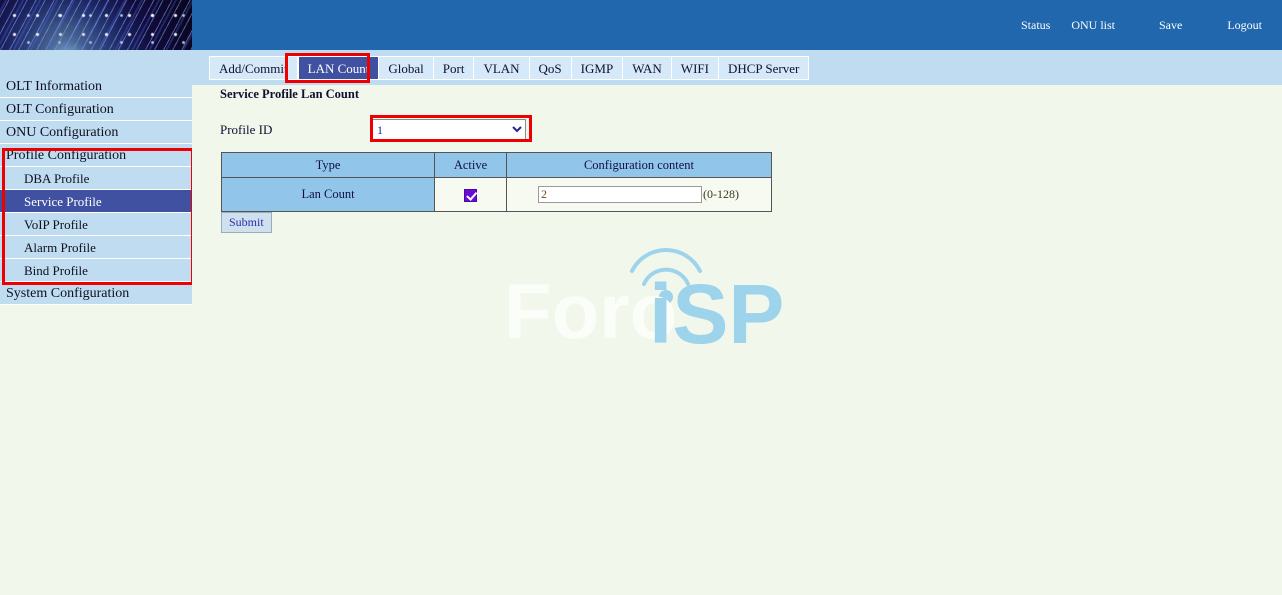 This screenshot has width=1282, height=595. I want to click on sidebar-item-dba-profile: DBA Profile, so click(96, 178).